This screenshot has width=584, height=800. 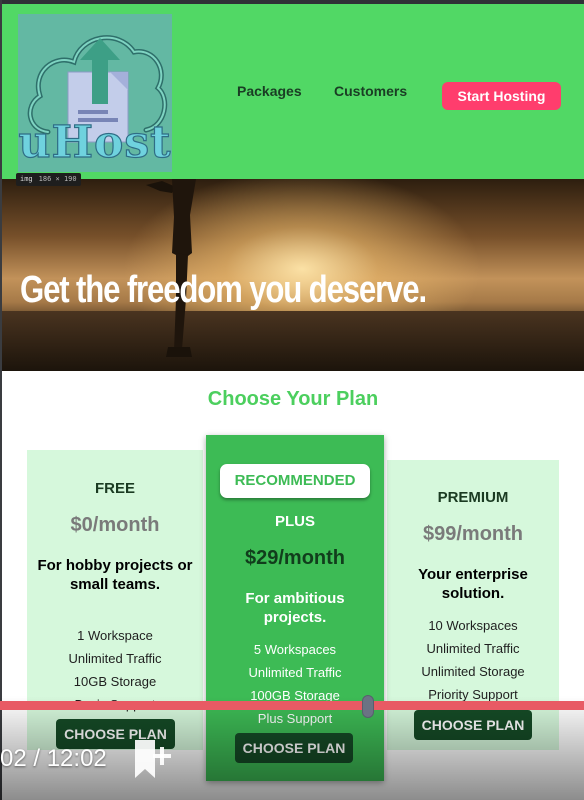 What do you see at coordinates (114, 488) in the screenshot?
I see `plan-name: FREE` at bounding box center [114, 488].